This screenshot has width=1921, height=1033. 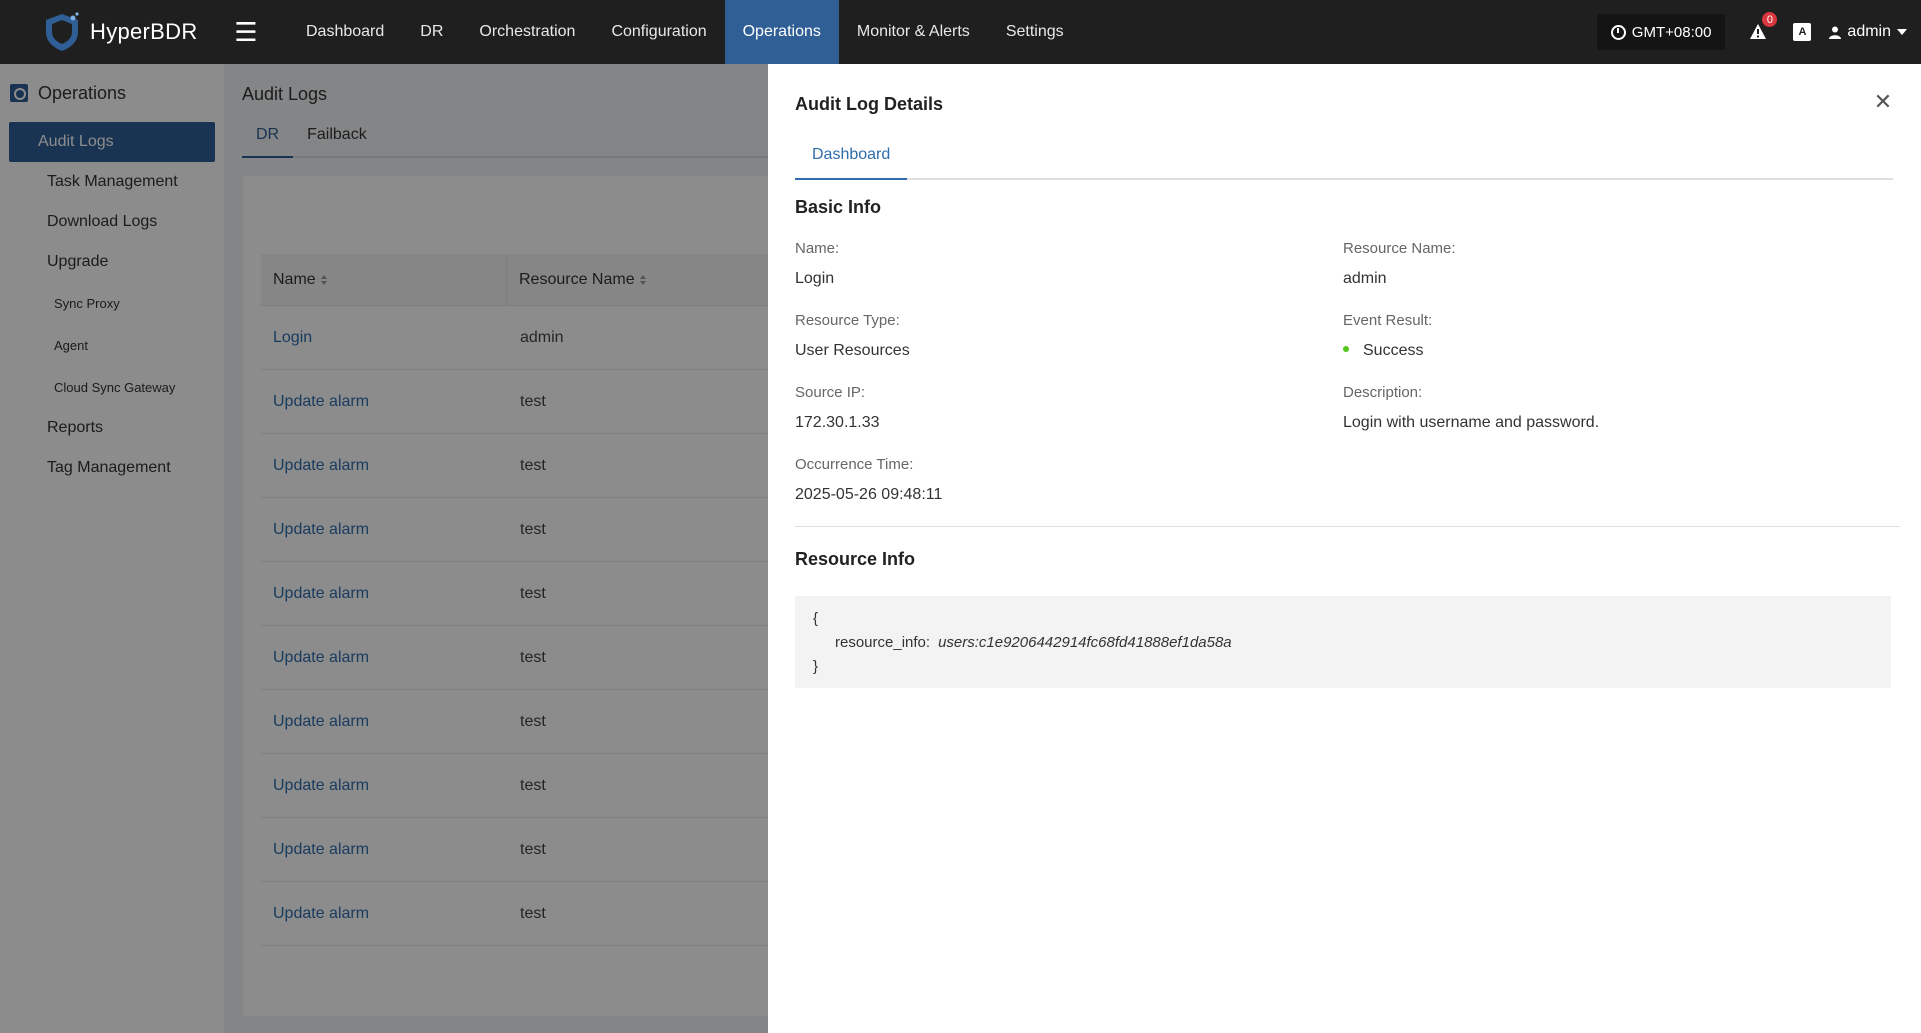 What do you see at coordinates (1399, 248) in the screenshot?
I see `resource-name-label: Resource Name:` at bounding box center [1399, 248].